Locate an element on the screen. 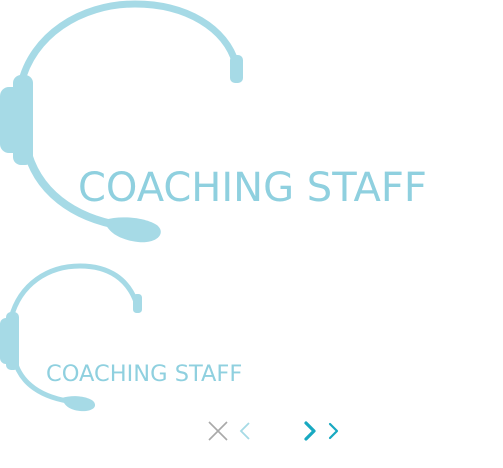 This screenshot has width=503, height=468. previous-button is located at coordinates (245, 431).